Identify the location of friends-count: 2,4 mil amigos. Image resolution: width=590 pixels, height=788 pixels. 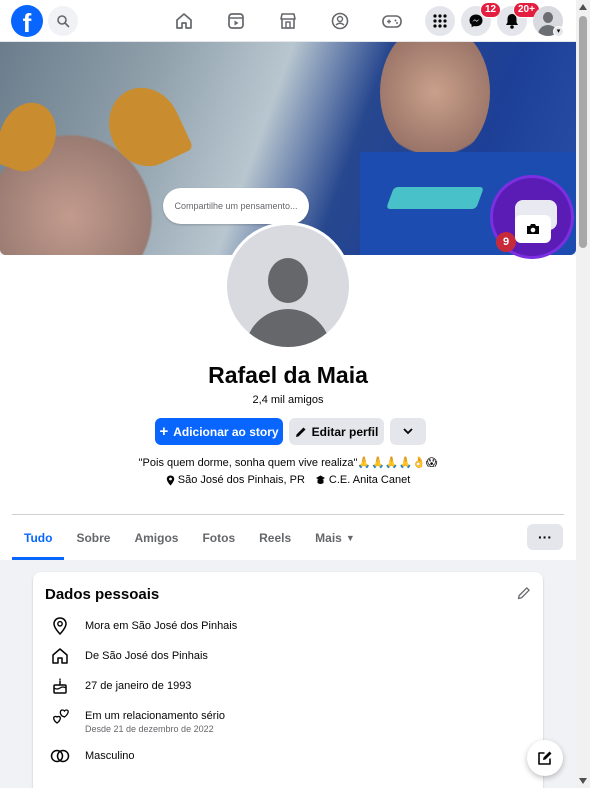
(288, 400).